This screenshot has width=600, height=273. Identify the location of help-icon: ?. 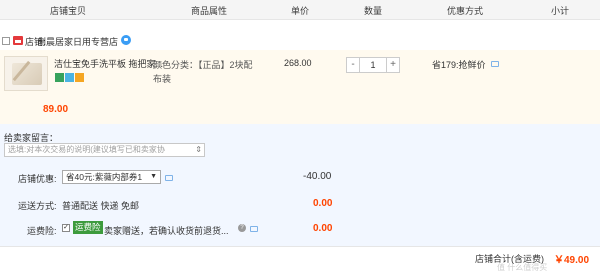
(242, 228).